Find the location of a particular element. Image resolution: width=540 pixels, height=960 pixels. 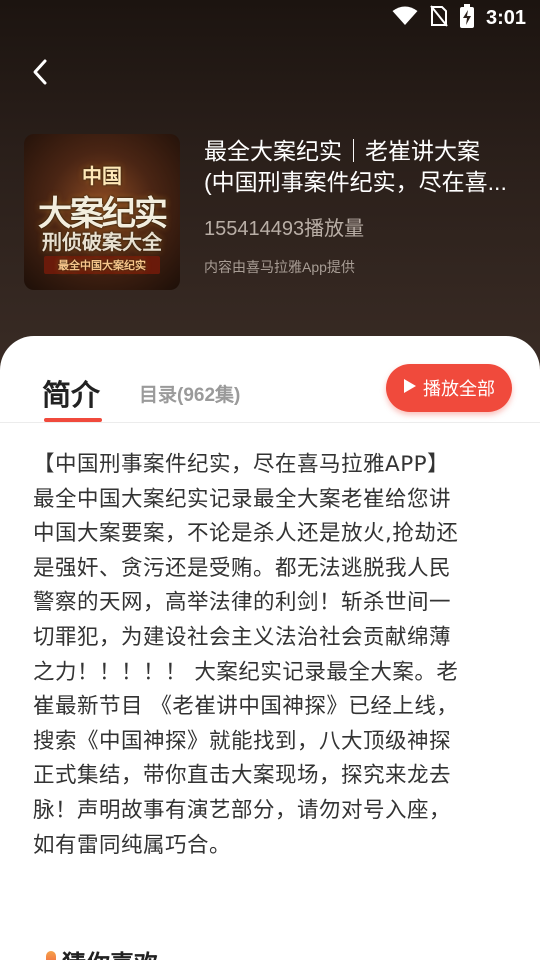

wifi-icon is located at coordinates (405, 18).